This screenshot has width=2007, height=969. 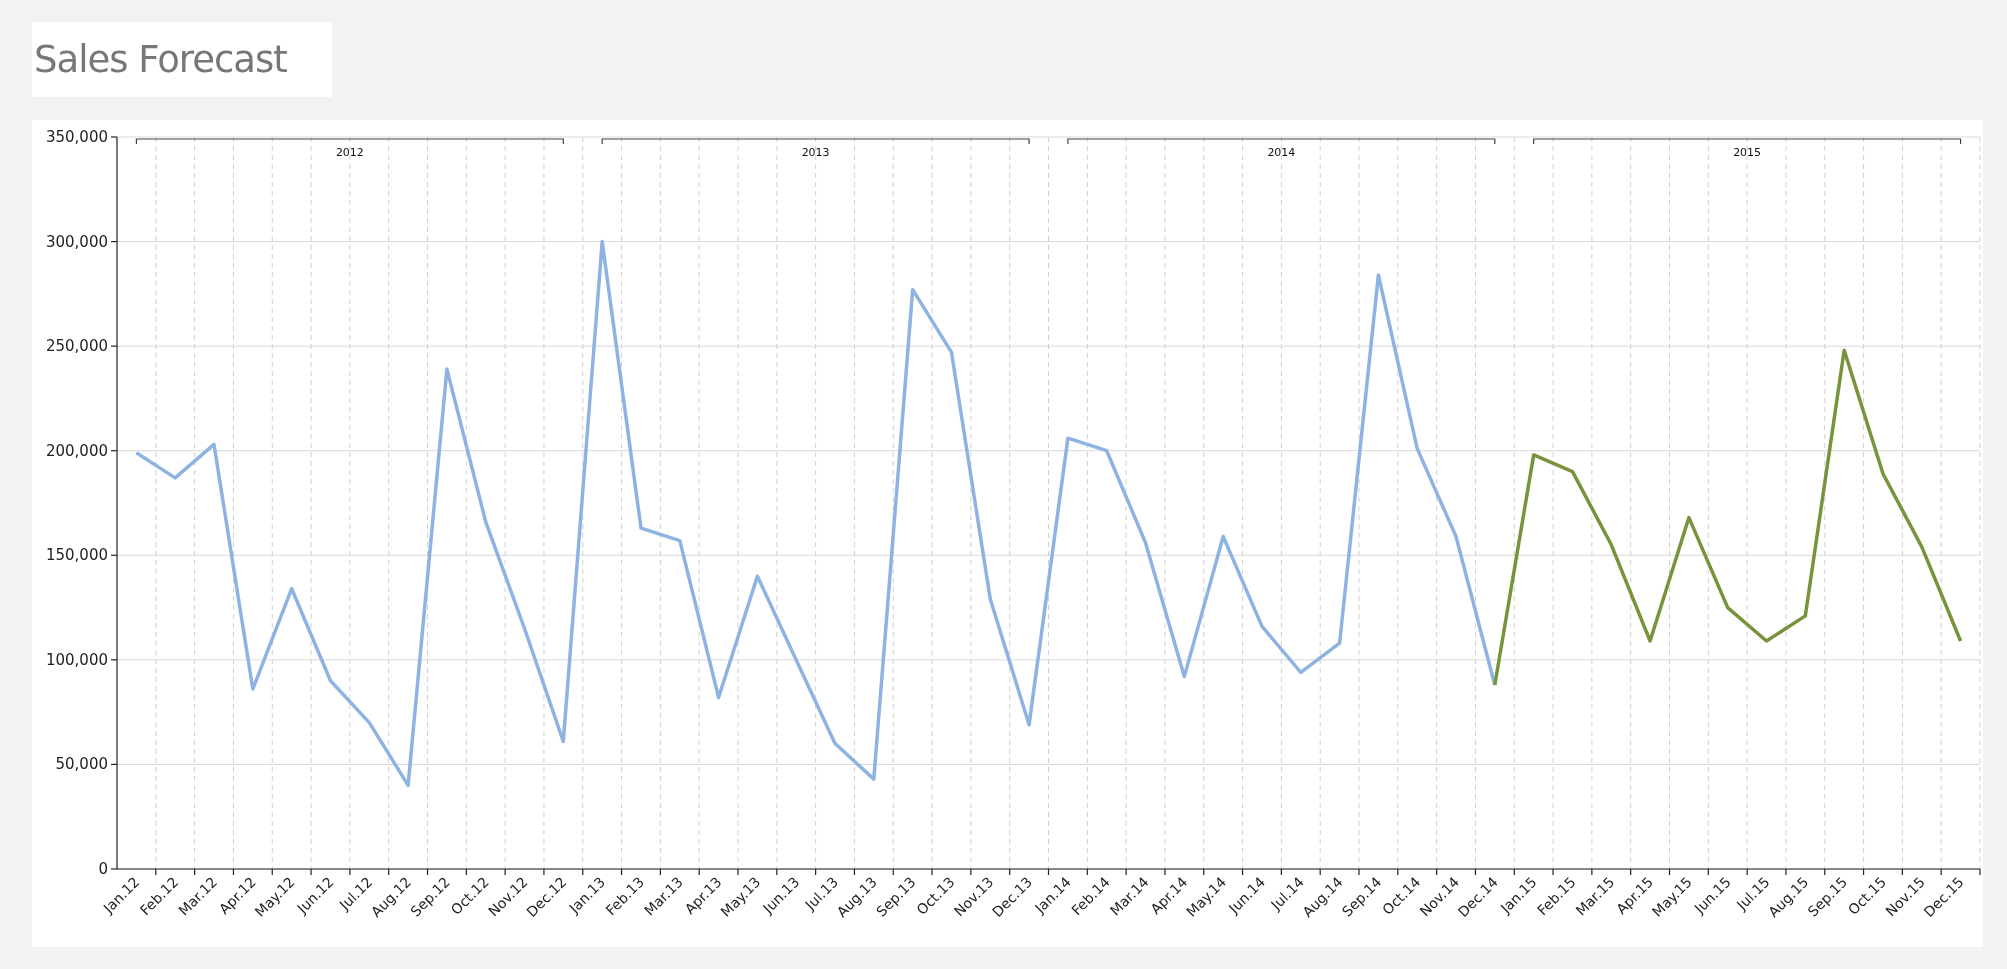 I want to click on year-label: 2015, so click(x=1747, y=152).